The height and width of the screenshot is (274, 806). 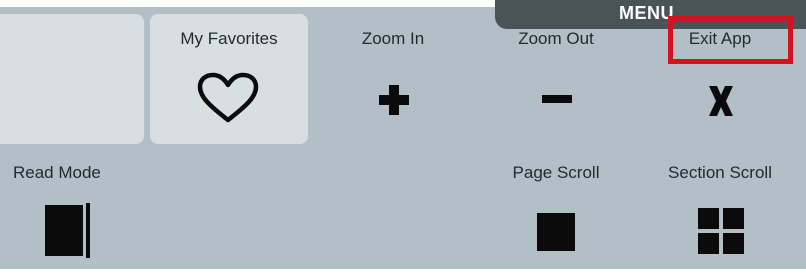 I want to click on plus-icon, so click(x=394, y=100).